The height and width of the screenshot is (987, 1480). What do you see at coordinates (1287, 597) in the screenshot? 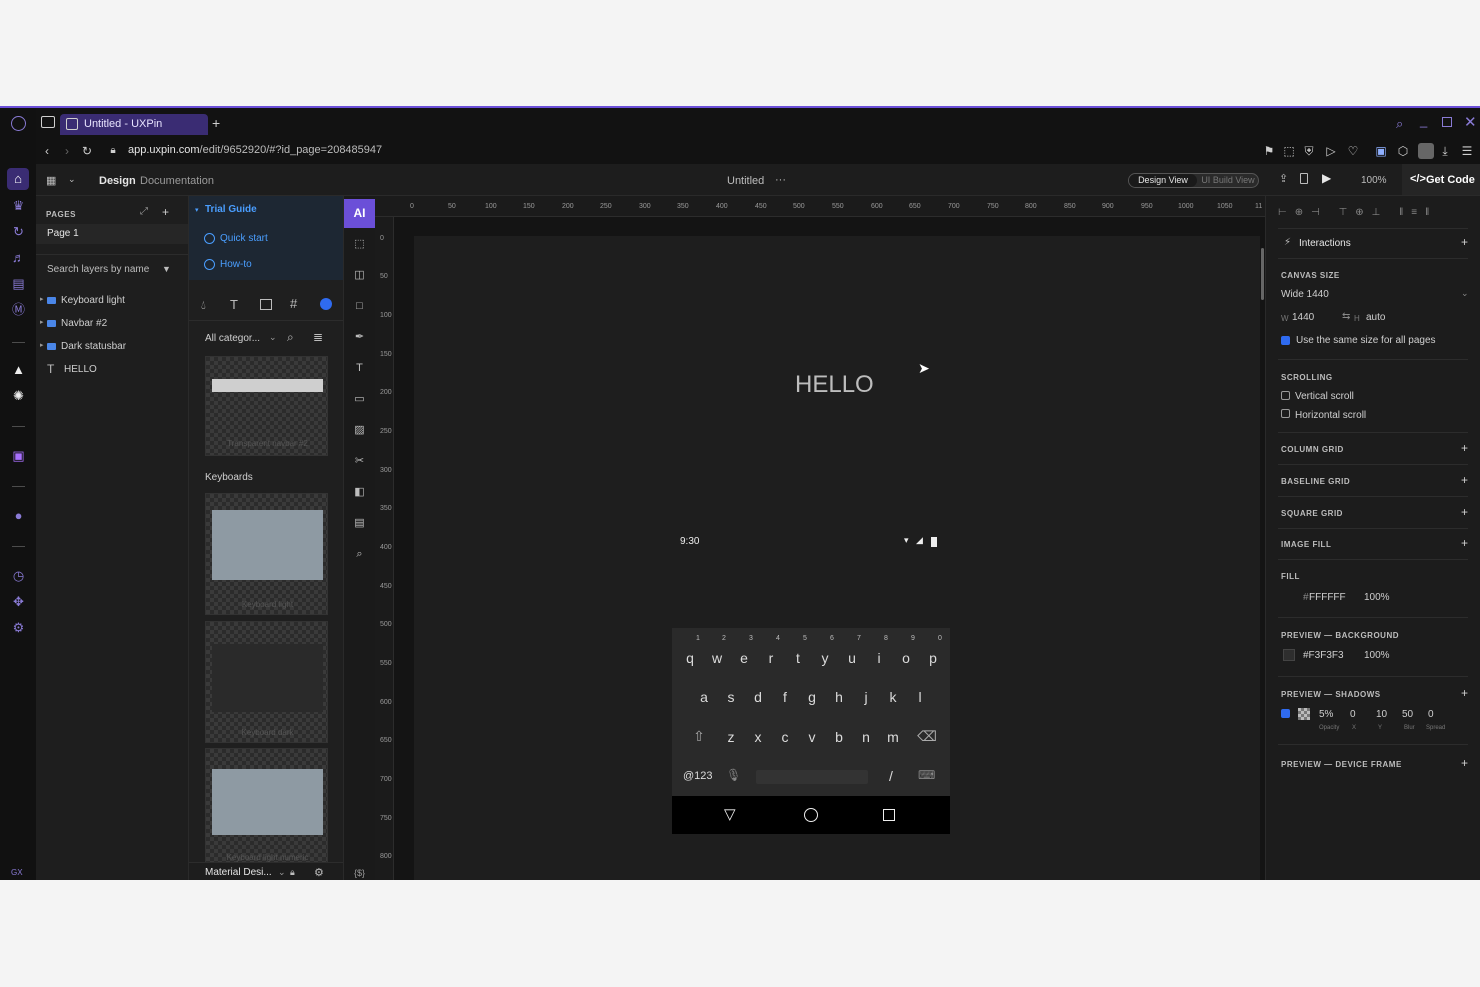
I see `fill-swatch` at bounding box center [1287, 597].